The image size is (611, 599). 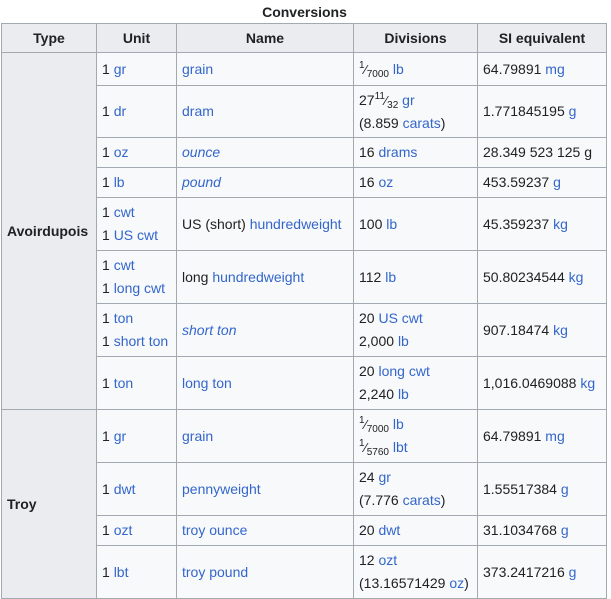 I want to click on si-cell: 453.59237 g, so click(x=542, y=182).